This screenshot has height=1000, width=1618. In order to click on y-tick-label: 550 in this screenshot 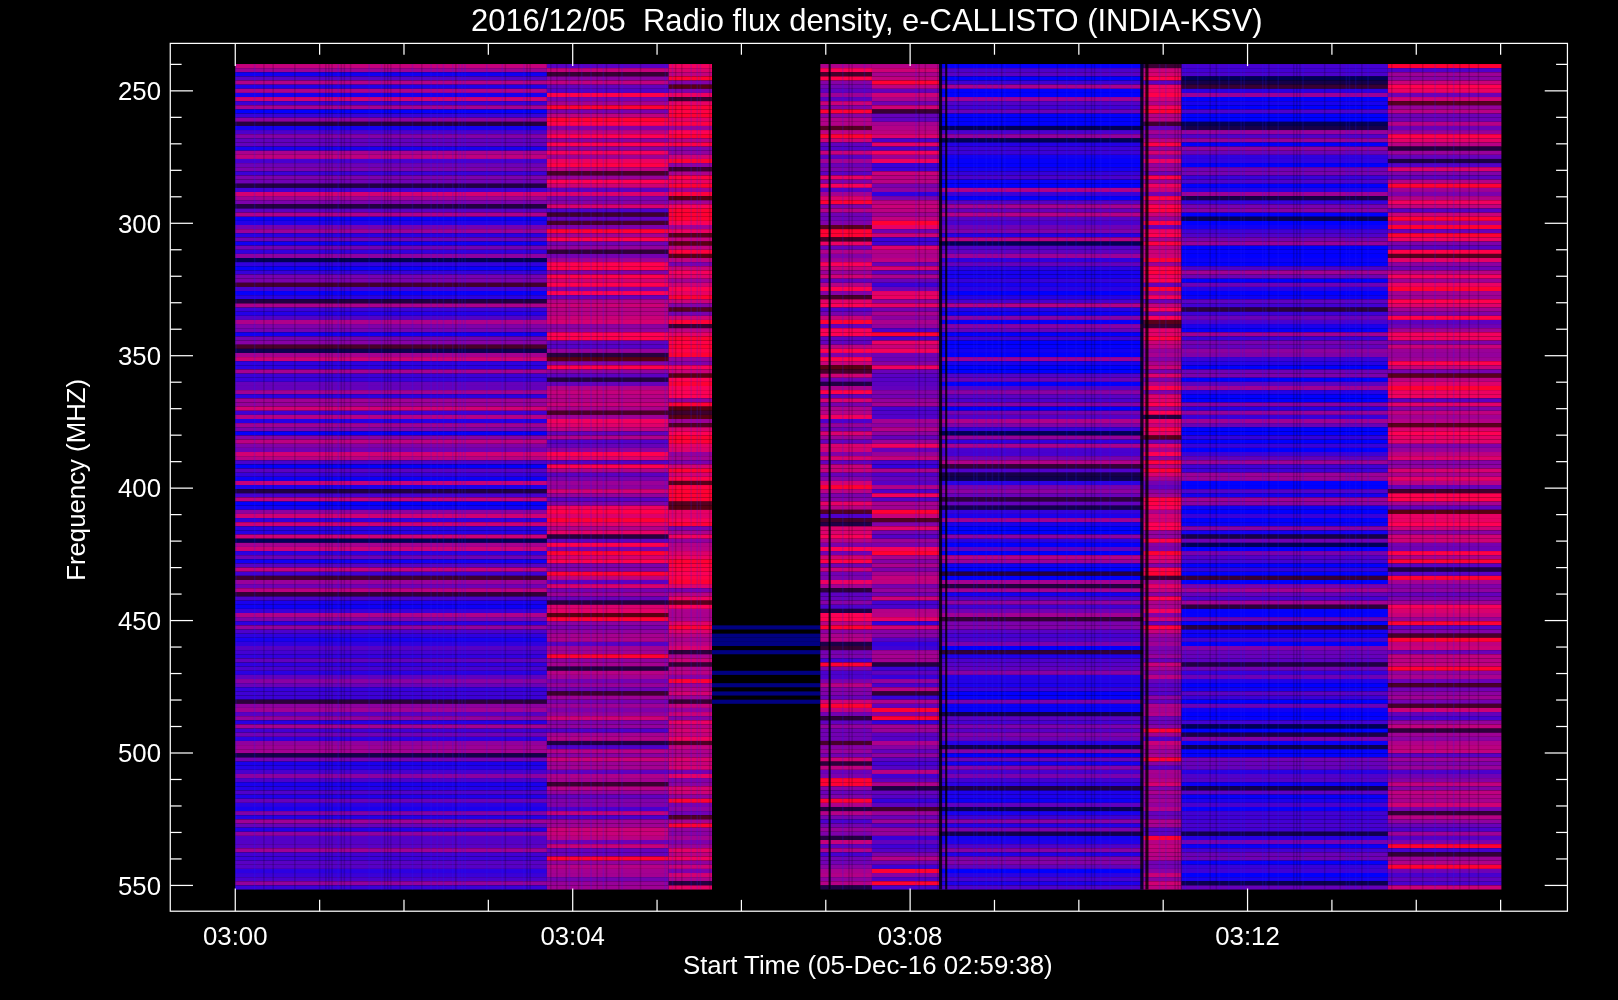, I will do `click(139, 885)`.